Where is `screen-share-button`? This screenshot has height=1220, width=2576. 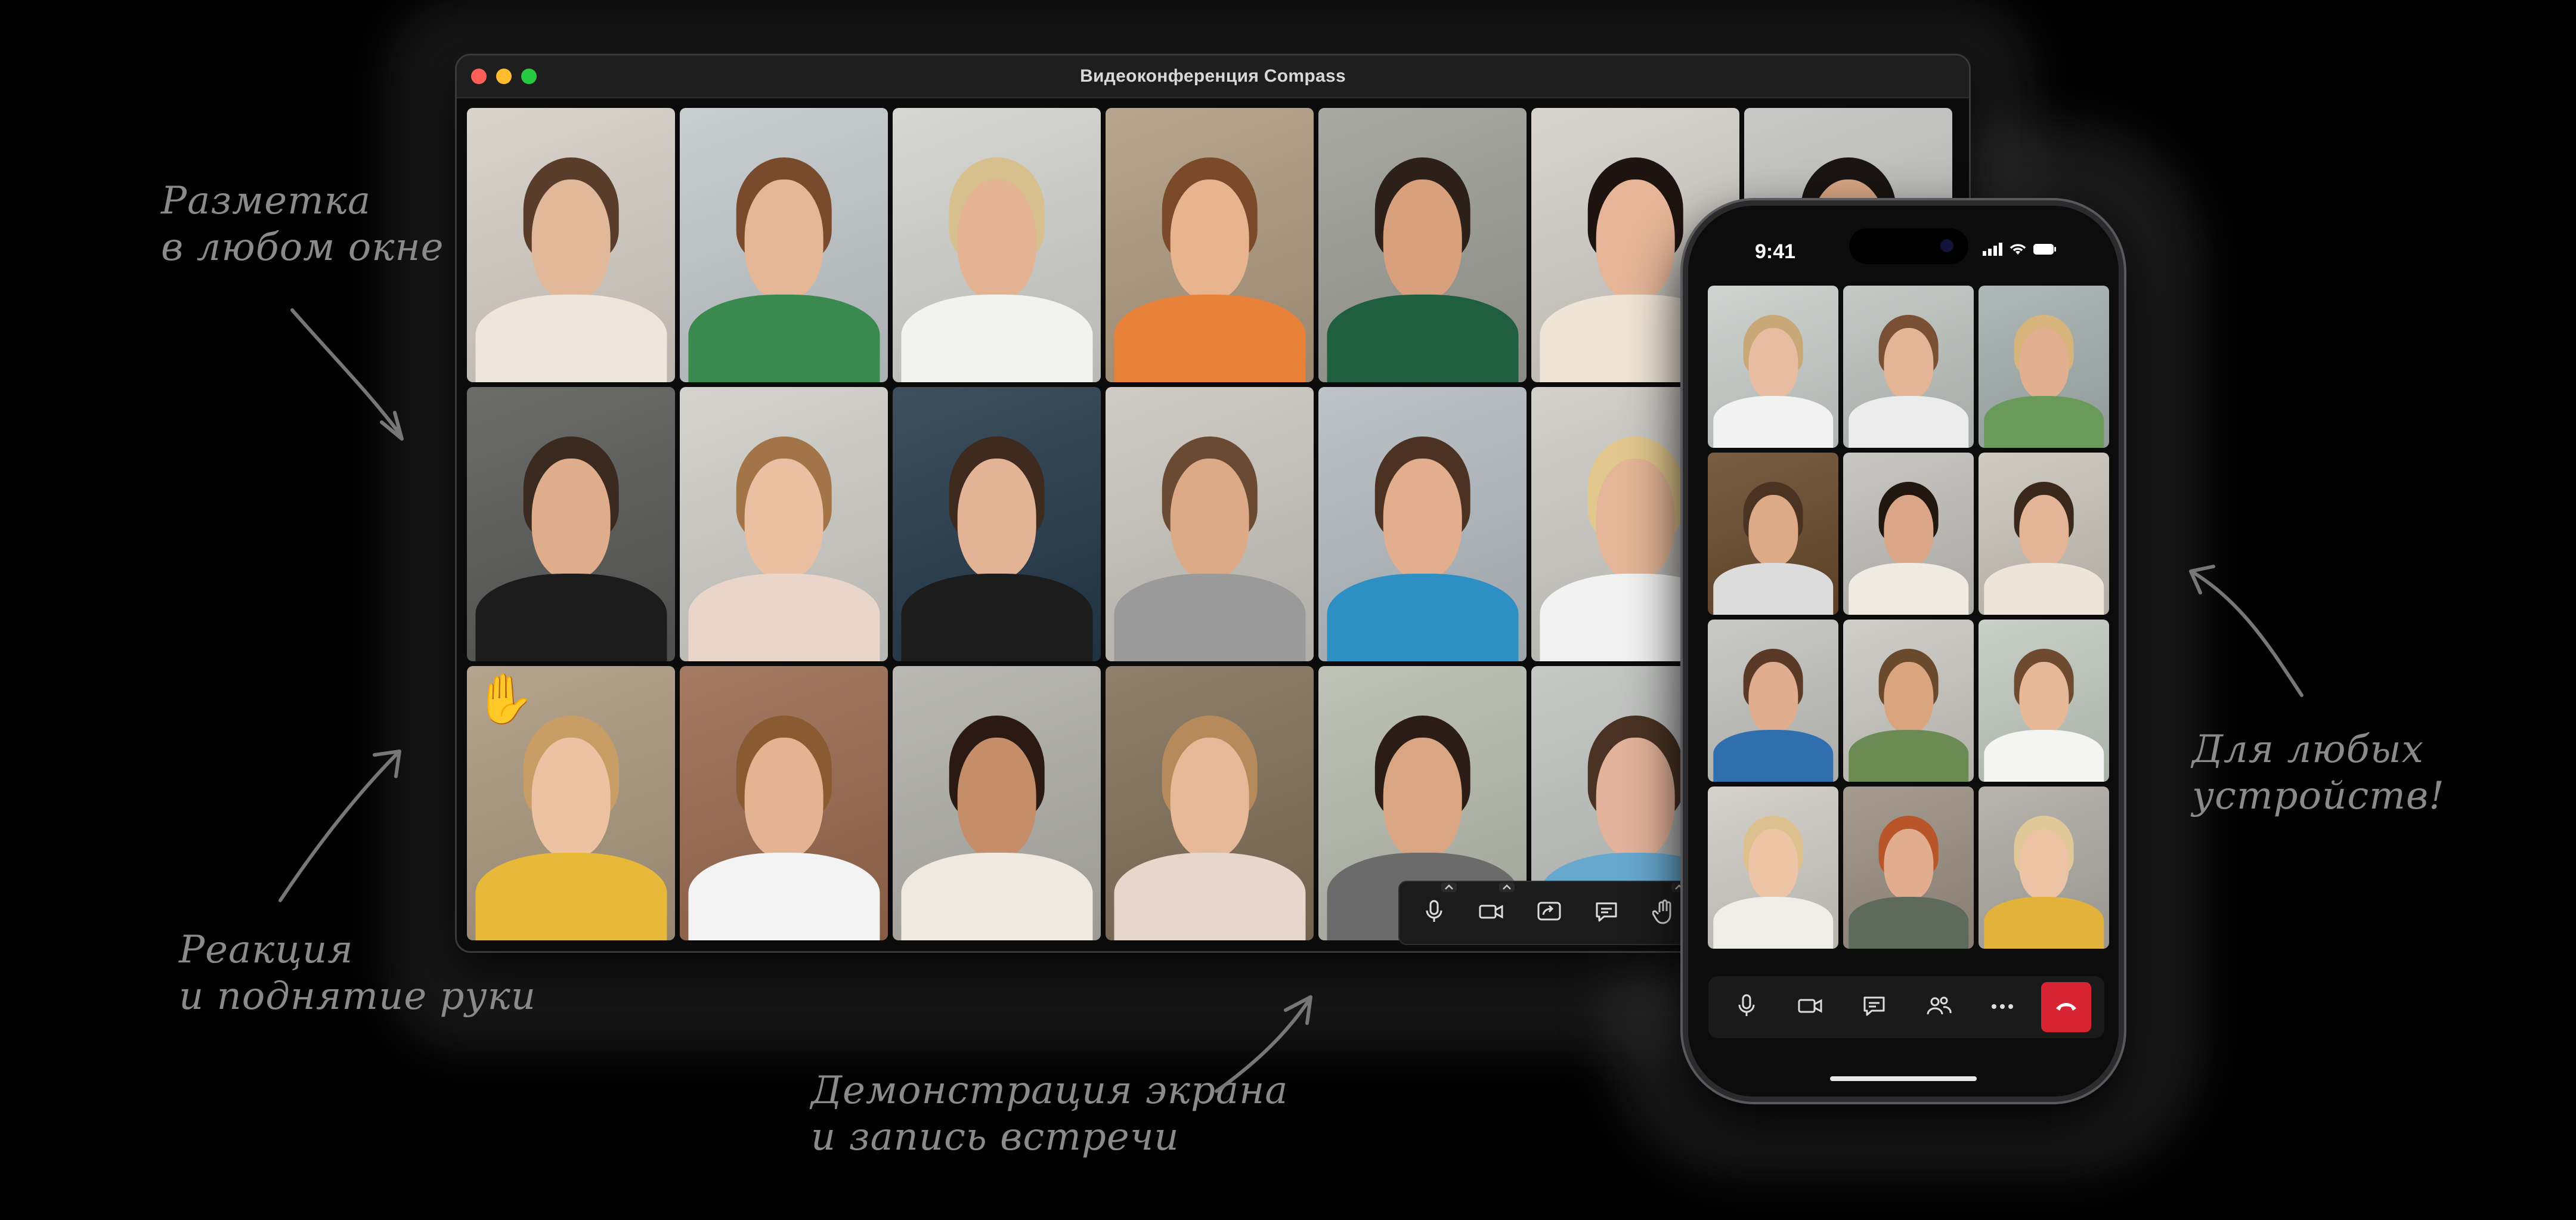
screen-share-button is located at coordinates (1549, 913).